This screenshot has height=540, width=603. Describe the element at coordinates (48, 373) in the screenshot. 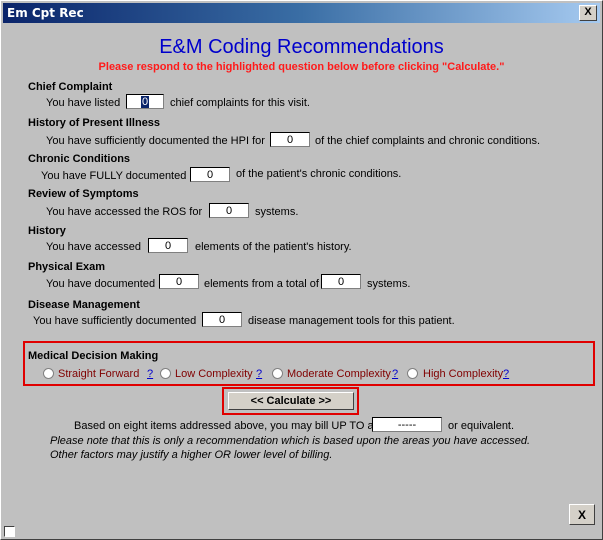

I see `radio-straight-forward` at that location.